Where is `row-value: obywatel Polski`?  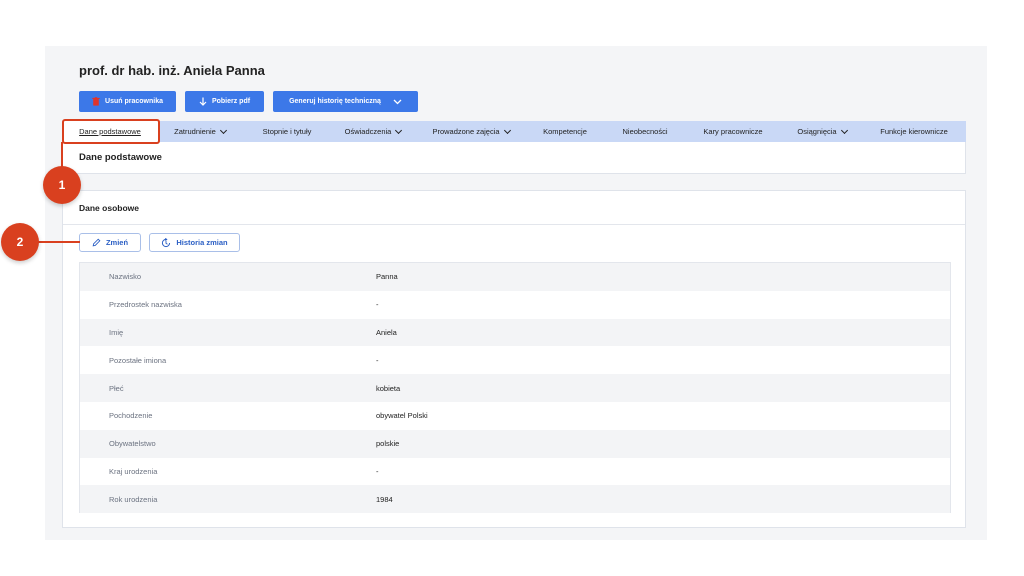 row-value: obywatel Polski is located at coordinates (402, 416).